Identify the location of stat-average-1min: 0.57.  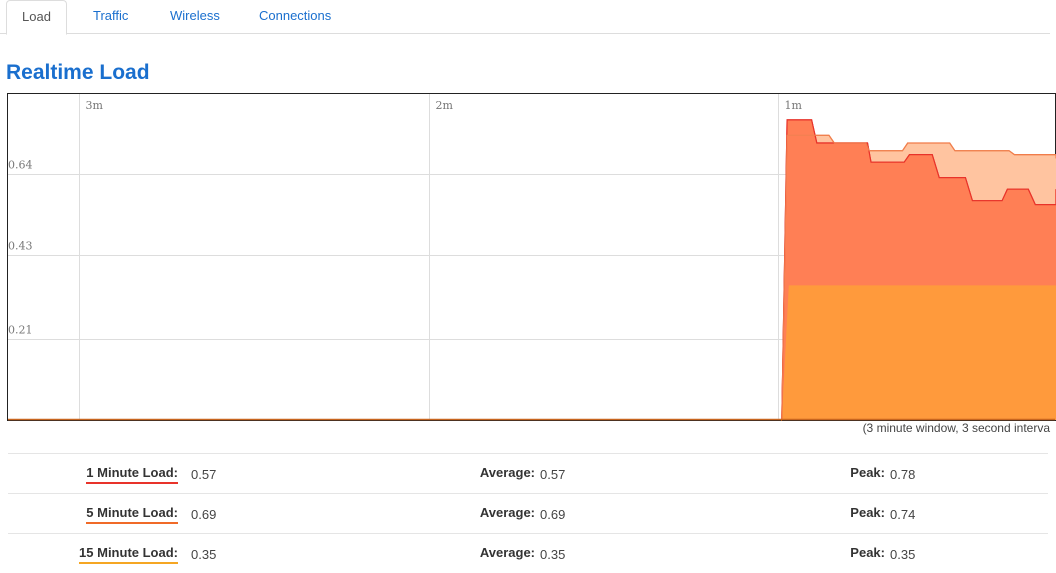
(553, 474).